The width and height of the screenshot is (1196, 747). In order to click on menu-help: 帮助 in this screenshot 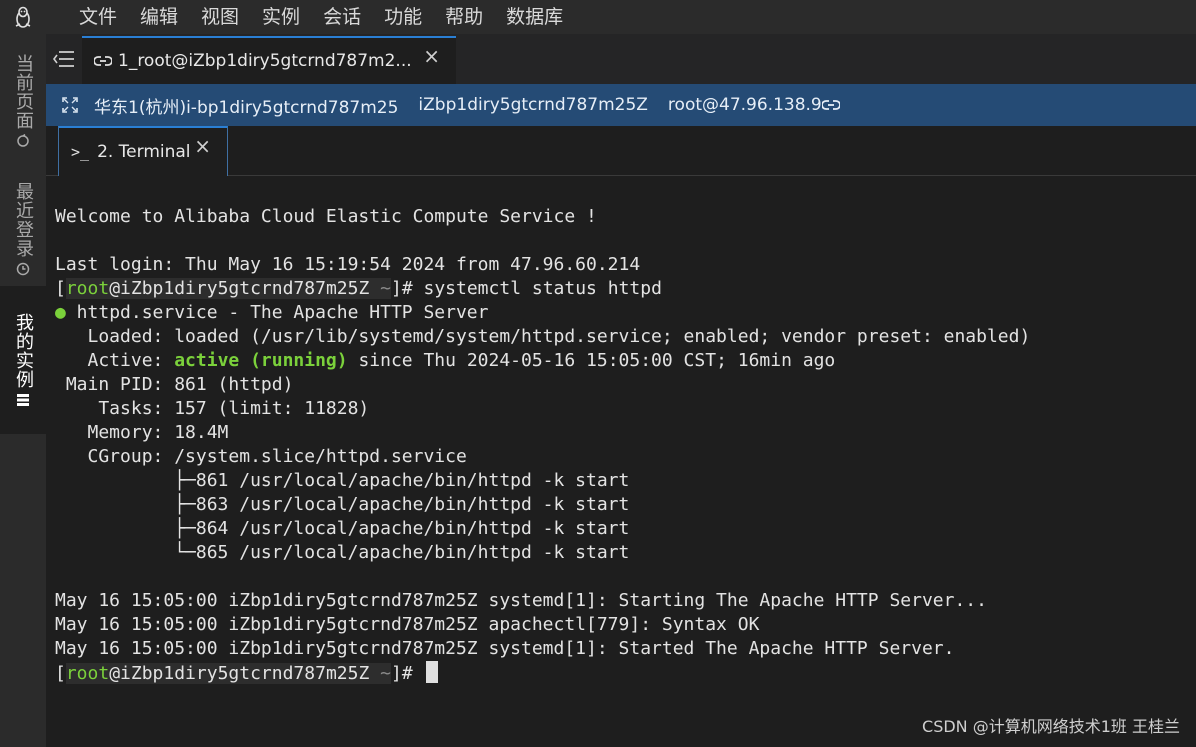, I will do `click(464, 17)`.